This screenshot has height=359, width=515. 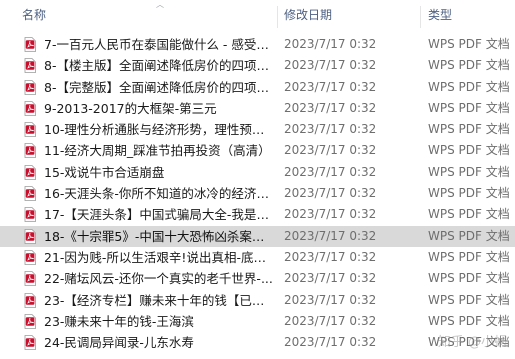 I want to click on column-header-bar: 名称 ︿ 修改日期 类型, so click(x=257, y=15).